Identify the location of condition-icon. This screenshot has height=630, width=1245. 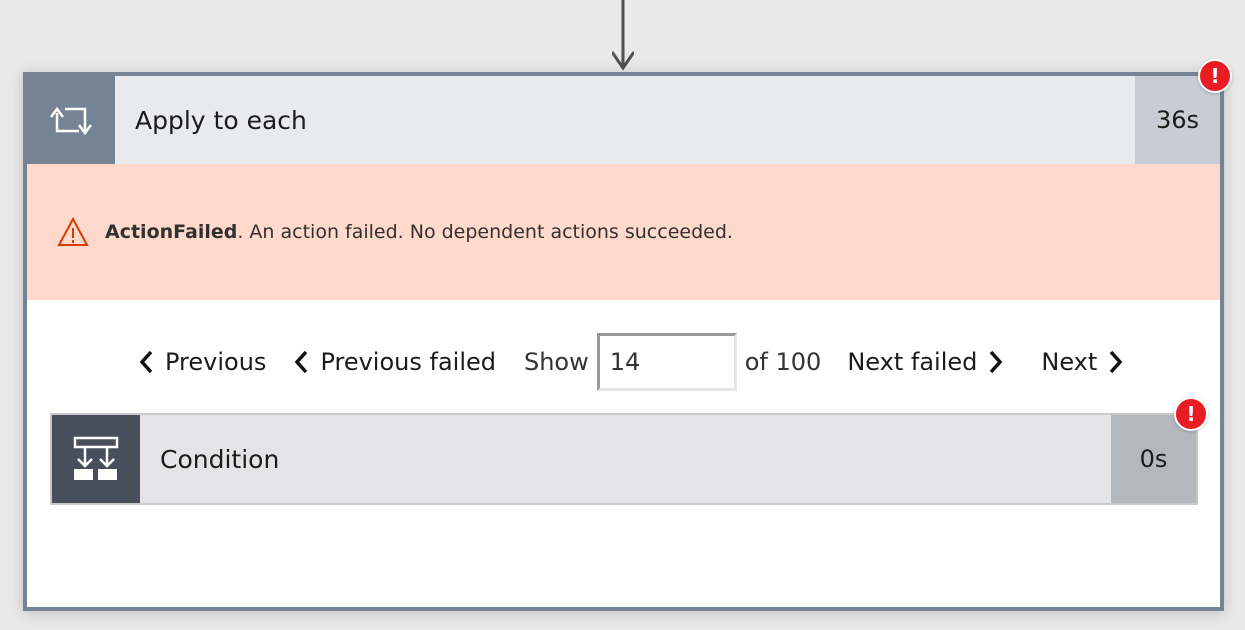
(96, 458).